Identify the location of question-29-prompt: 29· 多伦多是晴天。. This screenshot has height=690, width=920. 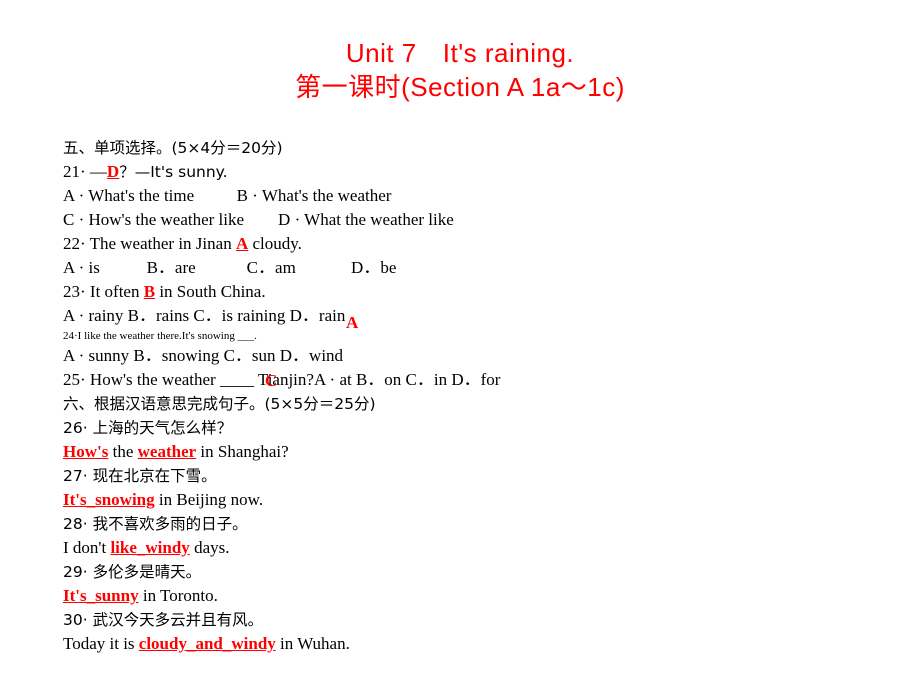
(463, 572).